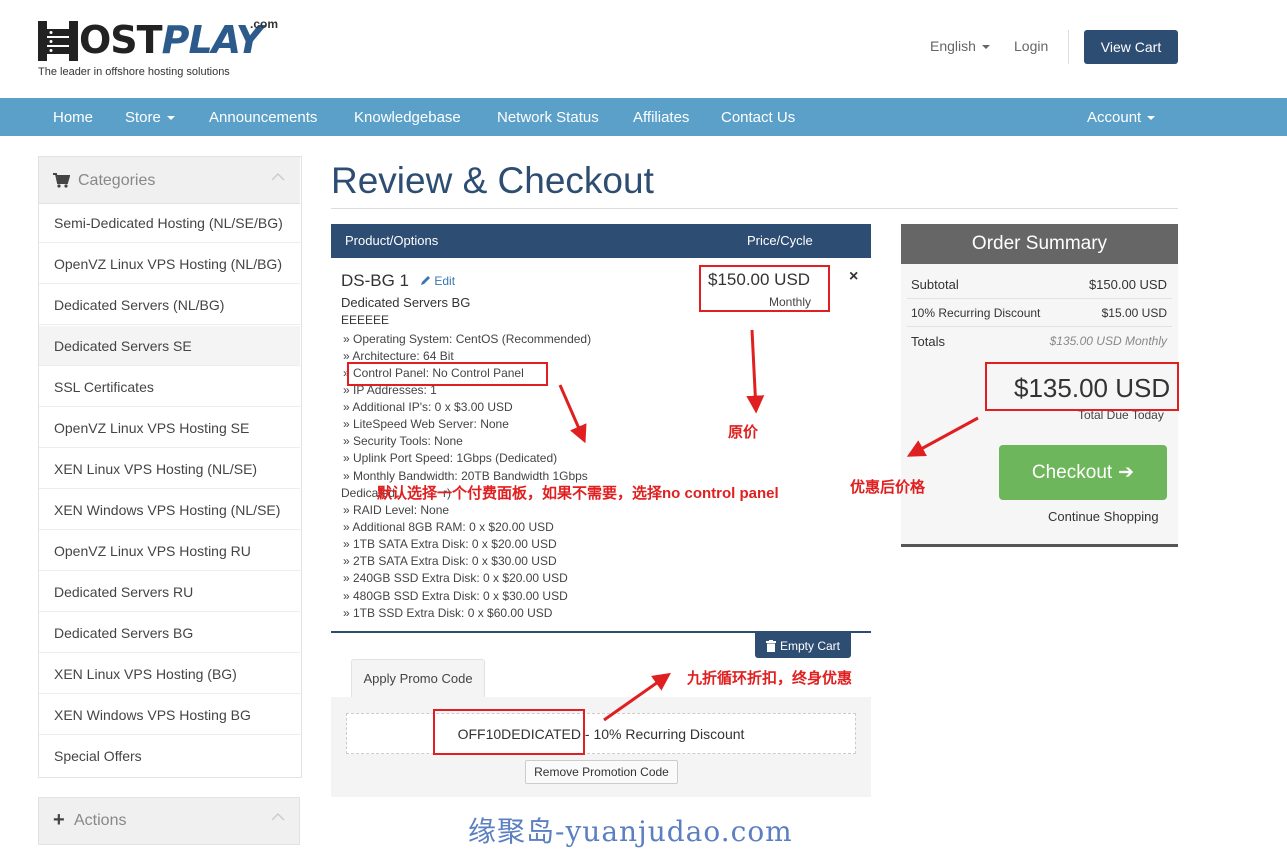 The height and width of the screenshot is (850, 1287). I want to click on arrow-promo, so click(637, 697).